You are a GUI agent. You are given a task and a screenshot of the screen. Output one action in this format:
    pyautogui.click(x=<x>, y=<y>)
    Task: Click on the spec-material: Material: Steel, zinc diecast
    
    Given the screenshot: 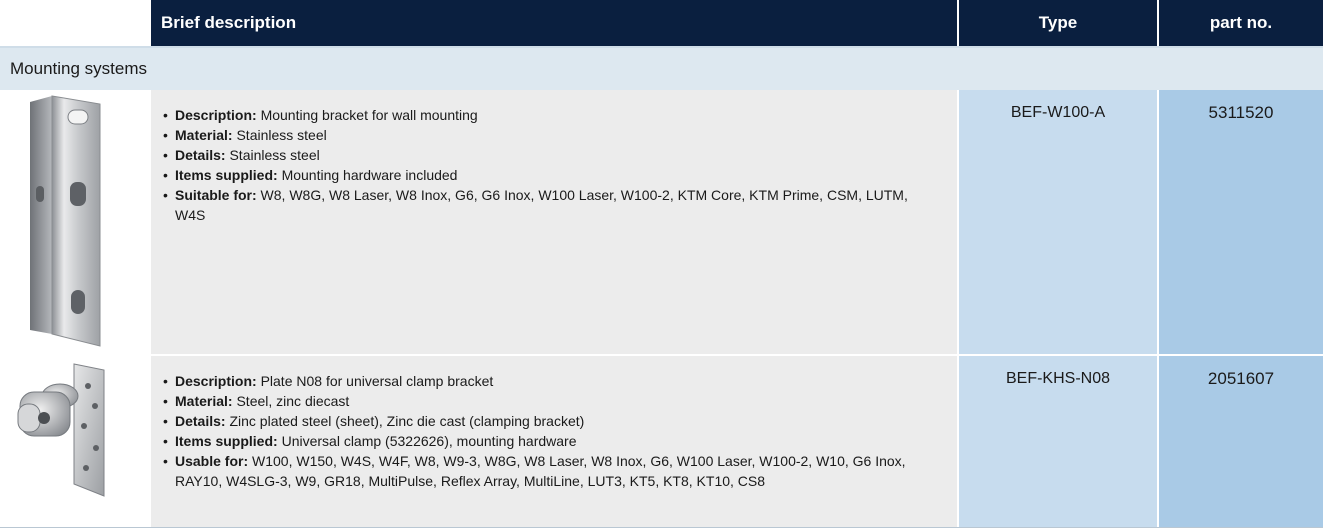 What is the action you would take?
    pyautogui.click(x=544, y=401)
    